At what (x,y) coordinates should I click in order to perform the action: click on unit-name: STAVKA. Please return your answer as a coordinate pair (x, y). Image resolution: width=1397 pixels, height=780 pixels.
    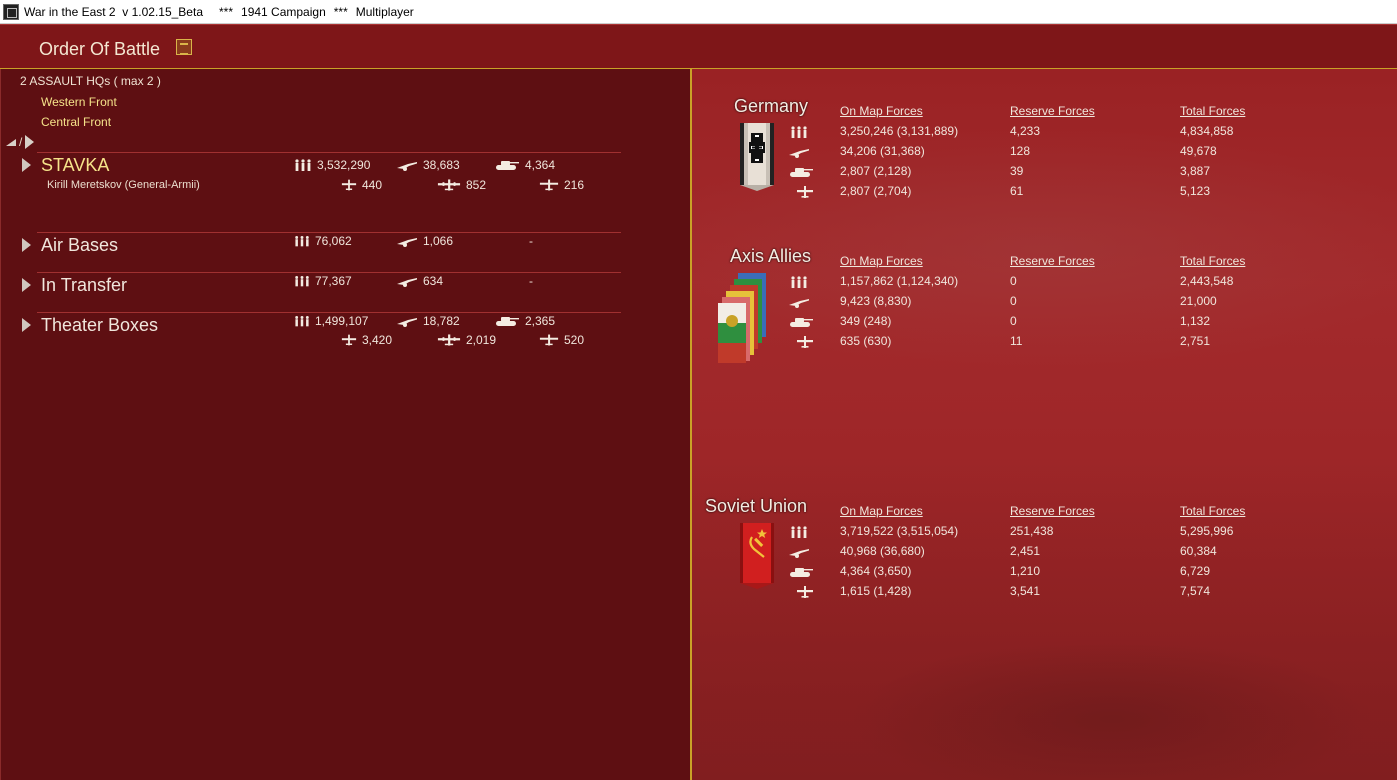
    Looking at the image, I should click on (75, 165).